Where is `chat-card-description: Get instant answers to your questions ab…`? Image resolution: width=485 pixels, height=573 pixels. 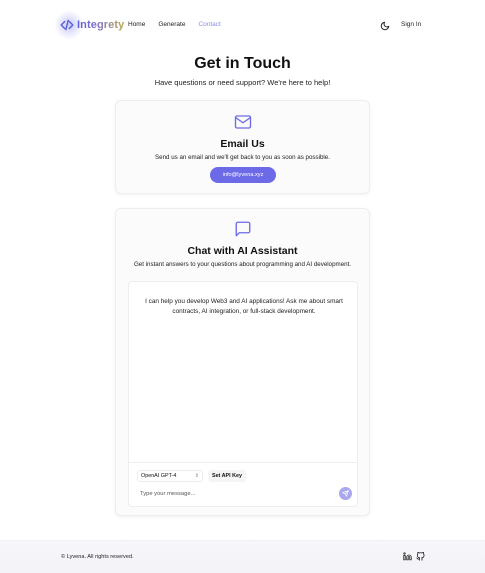 chat-card-description: Get instant answers to your questions ab… is located at coordinates (242, 264).